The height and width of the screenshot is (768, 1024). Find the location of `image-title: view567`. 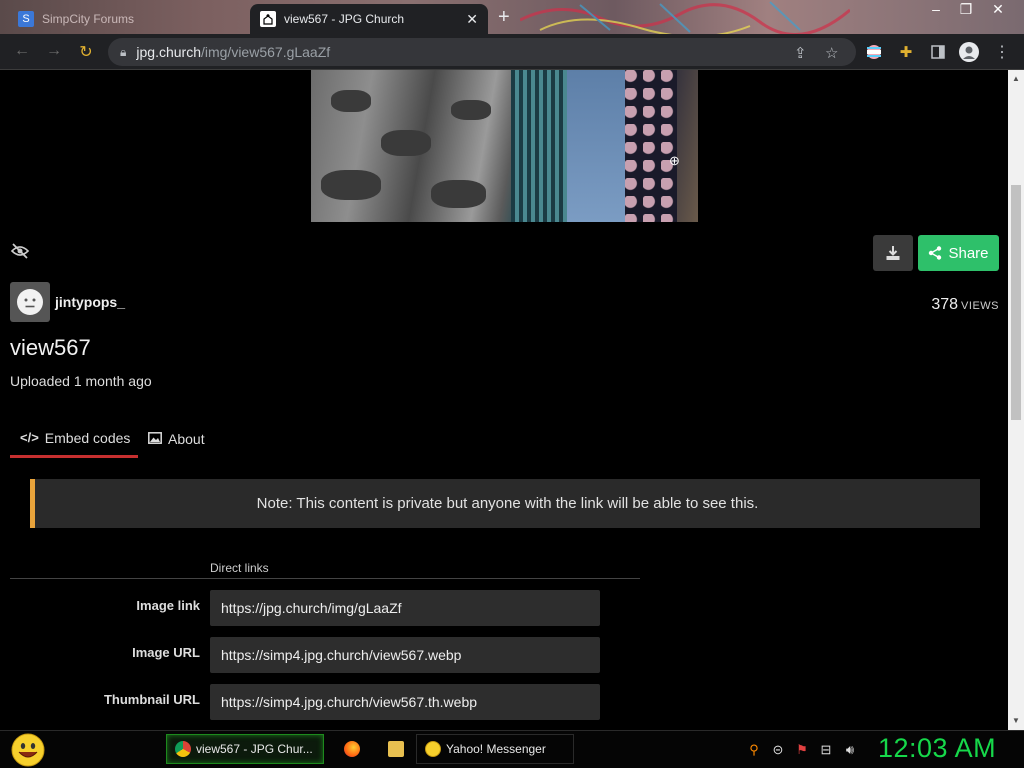

image-title: view567 is located at coordinates (50, 347).